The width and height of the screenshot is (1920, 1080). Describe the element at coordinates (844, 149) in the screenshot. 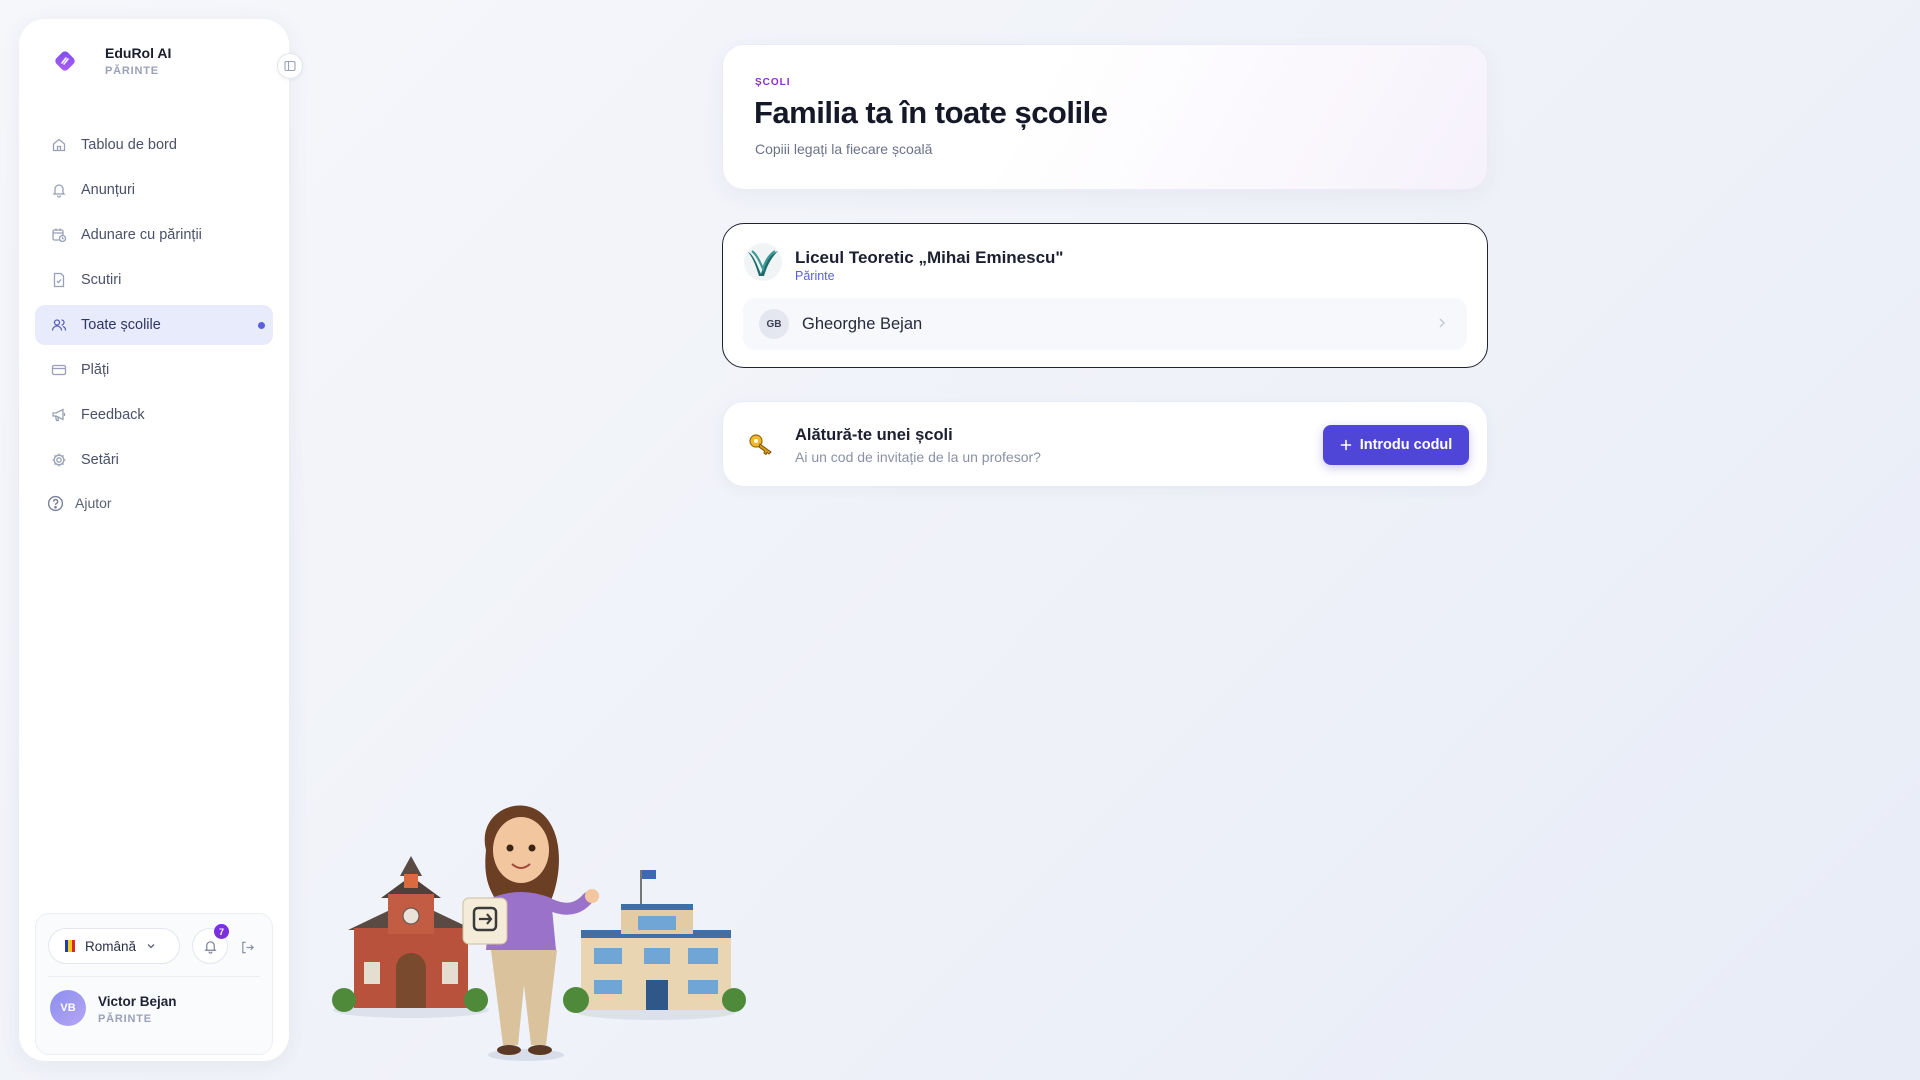

I see `page-subtitle: Copiii legați la fiecare școală` at that location.